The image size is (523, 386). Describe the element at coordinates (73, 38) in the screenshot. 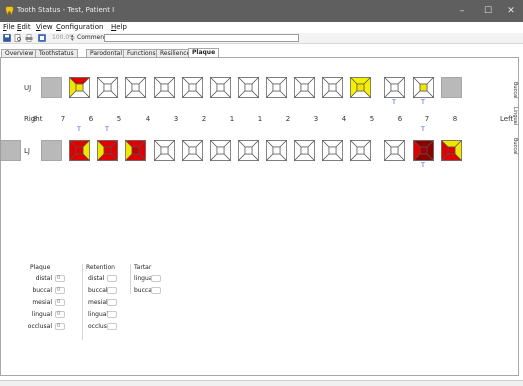

I see `zoom-spinner: ▴ ▾` at that location.